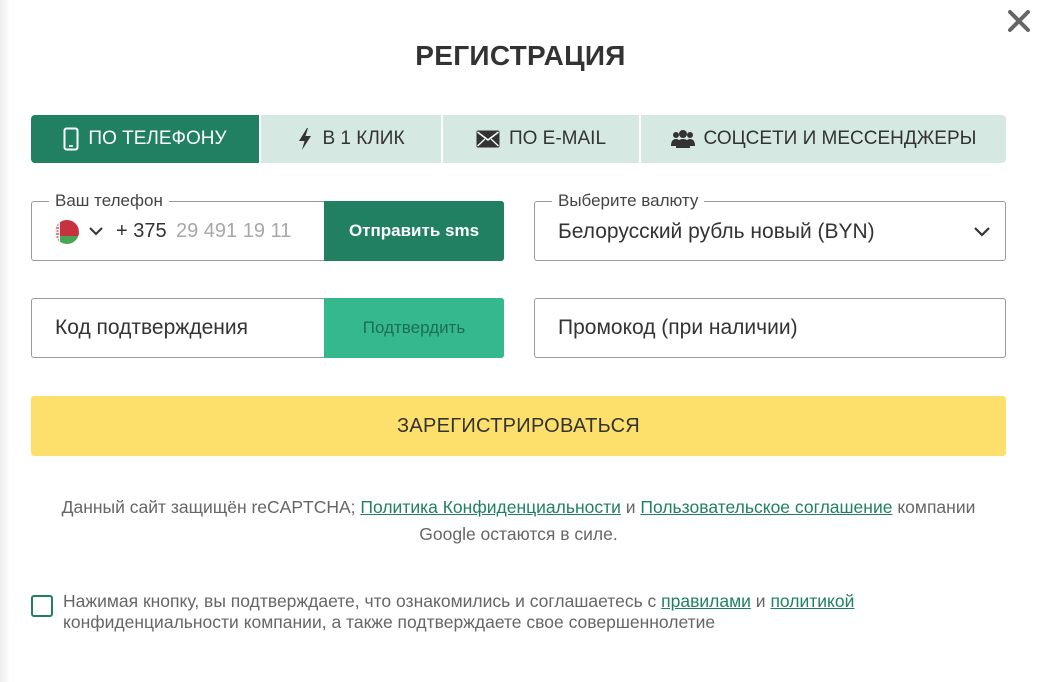  I want to click on tab-one-click: В 1 КЛИК, so click(350, 139).